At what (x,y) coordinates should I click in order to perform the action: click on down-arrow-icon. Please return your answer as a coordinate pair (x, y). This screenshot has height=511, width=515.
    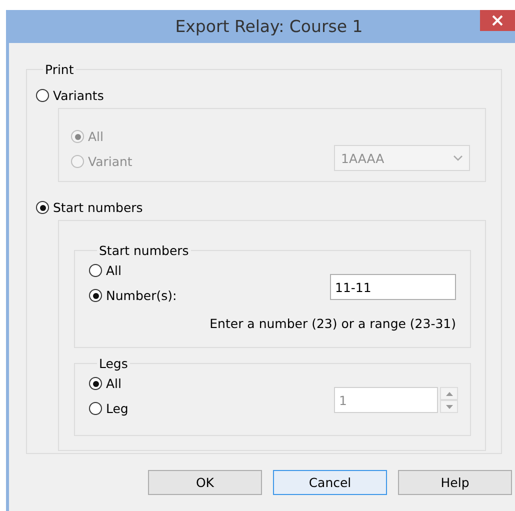
    Looking at the image, I should click on (449, 406).